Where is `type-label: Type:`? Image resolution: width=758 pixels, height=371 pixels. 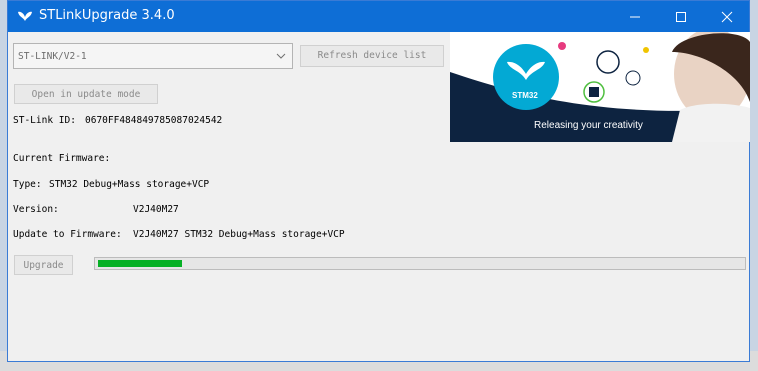
type-label: Type: is located at coordinates (27, 184).